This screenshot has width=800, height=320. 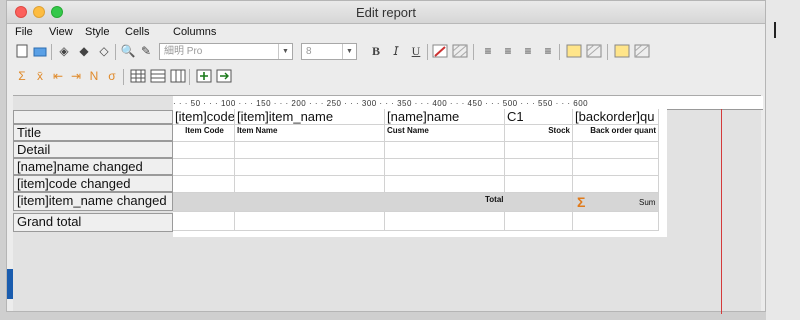 I want to click on database-icon: ◆, so click(x=84, y=51).